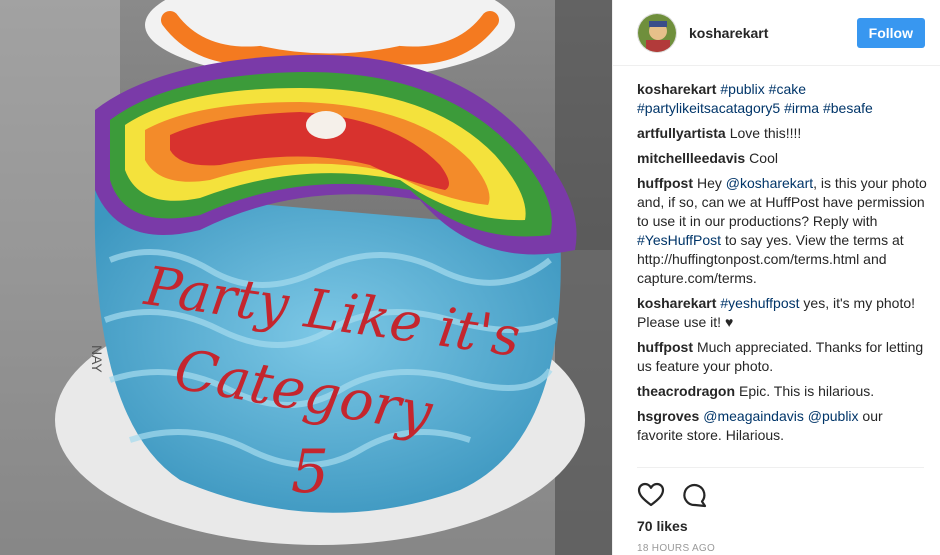 The image size is (940, 555). Describe the element at coordinates (668, 416) in the screenshot. I see `comment-username: hsgroves` at that location.